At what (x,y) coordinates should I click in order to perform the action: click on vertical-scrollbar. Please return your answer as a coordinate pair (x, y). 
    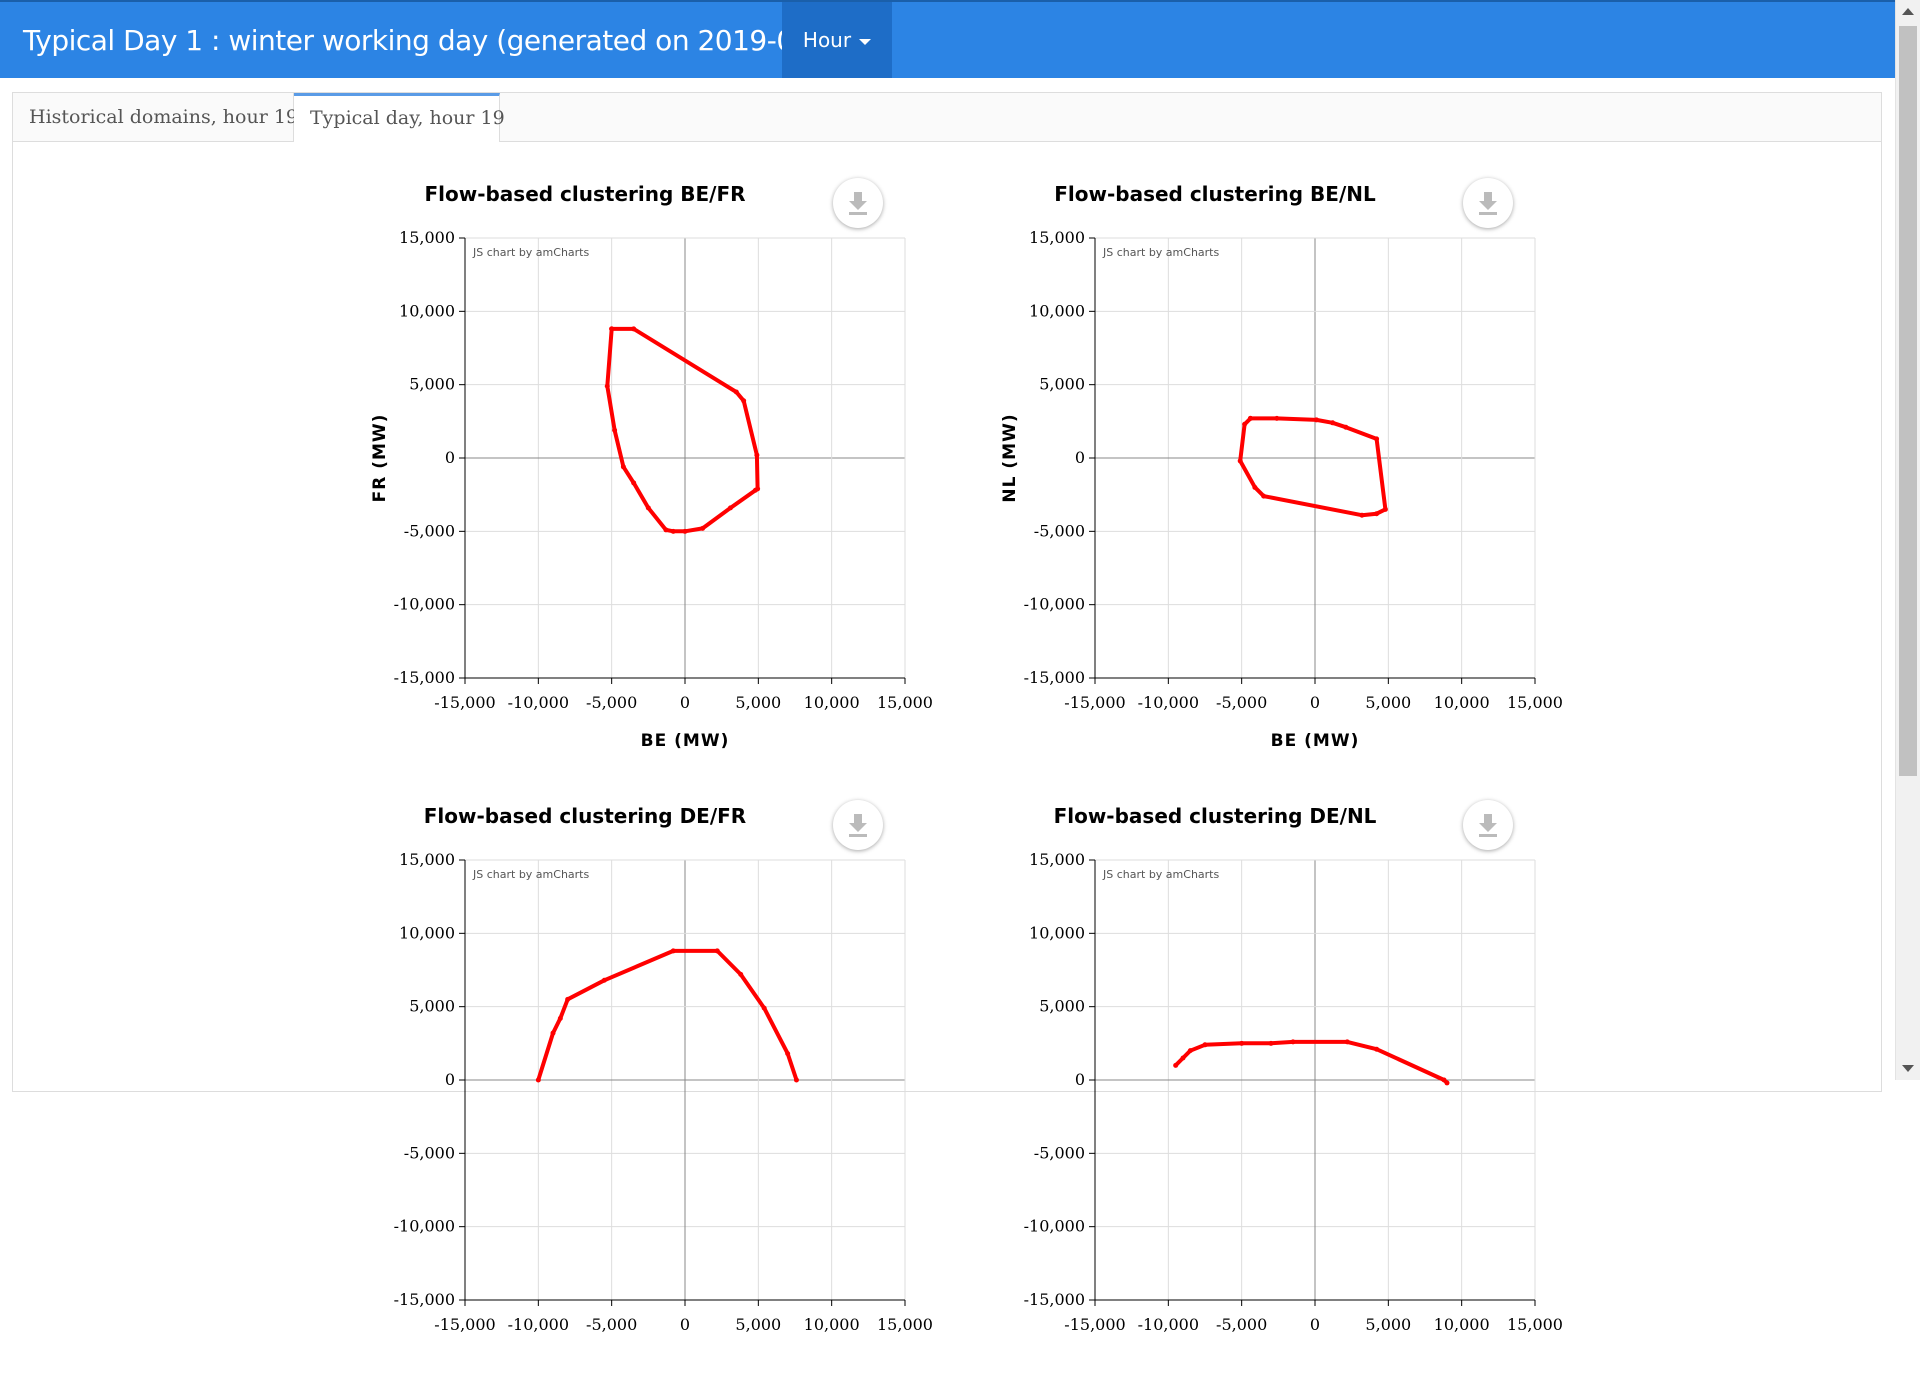
    Looking at the image, I should click on (1907, 540).